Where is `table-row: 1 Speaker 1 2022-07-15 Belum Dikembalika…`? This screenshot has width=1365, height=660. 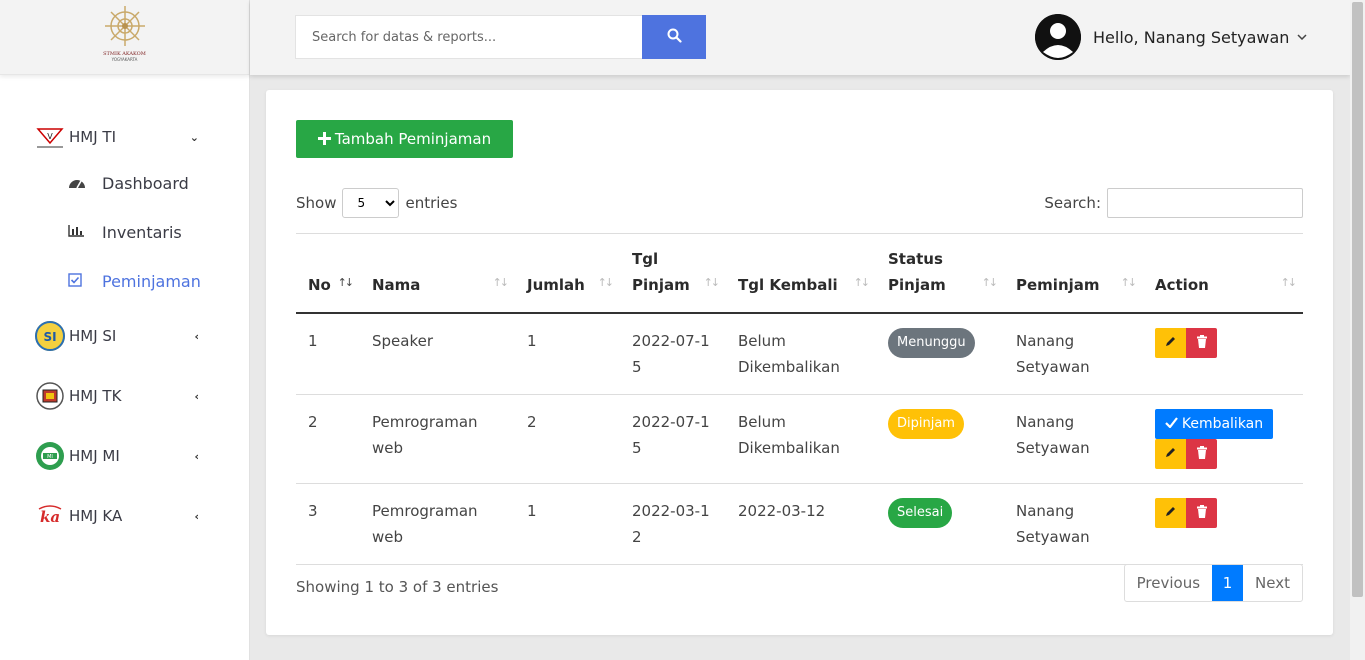
table-row: 1 Speaker 1 2022-07-15 Belum Dikembalika… is located at coordinates (799, 354).